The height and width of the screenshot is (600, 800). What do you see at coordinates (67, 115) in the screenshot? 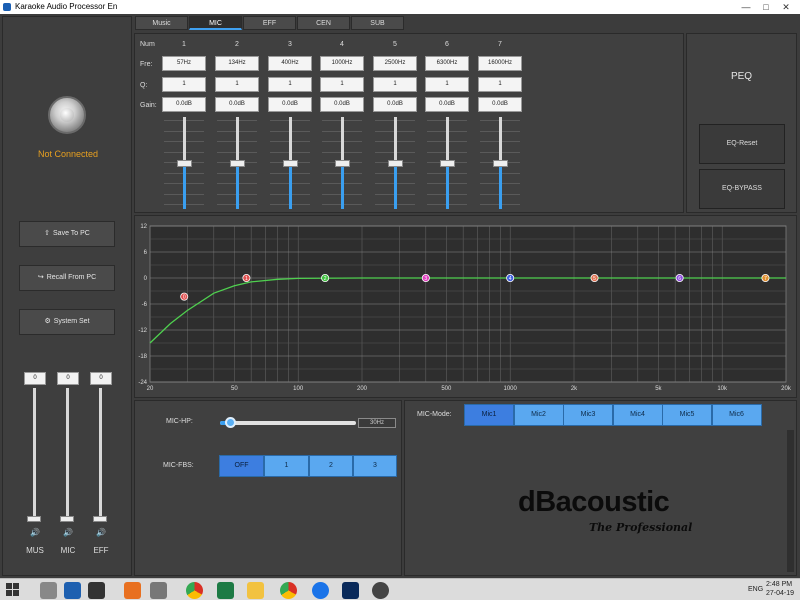
I see `connect-knob` at bounding box center [67, 115].